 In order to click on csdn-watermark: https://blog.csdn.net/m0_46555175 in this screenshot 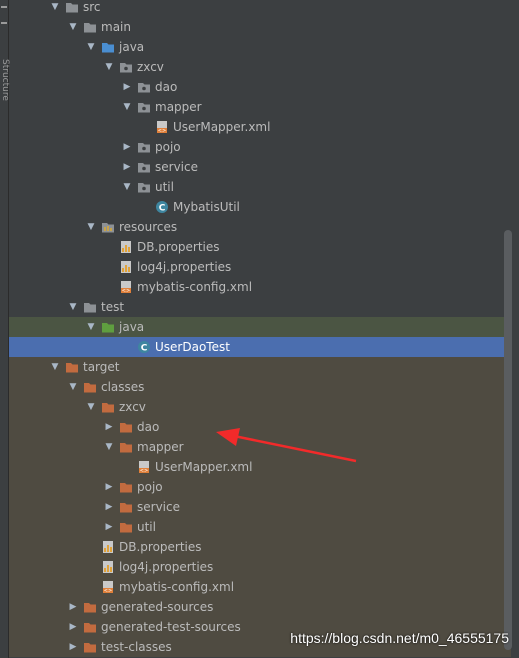, I will do `click(399, 638)`.